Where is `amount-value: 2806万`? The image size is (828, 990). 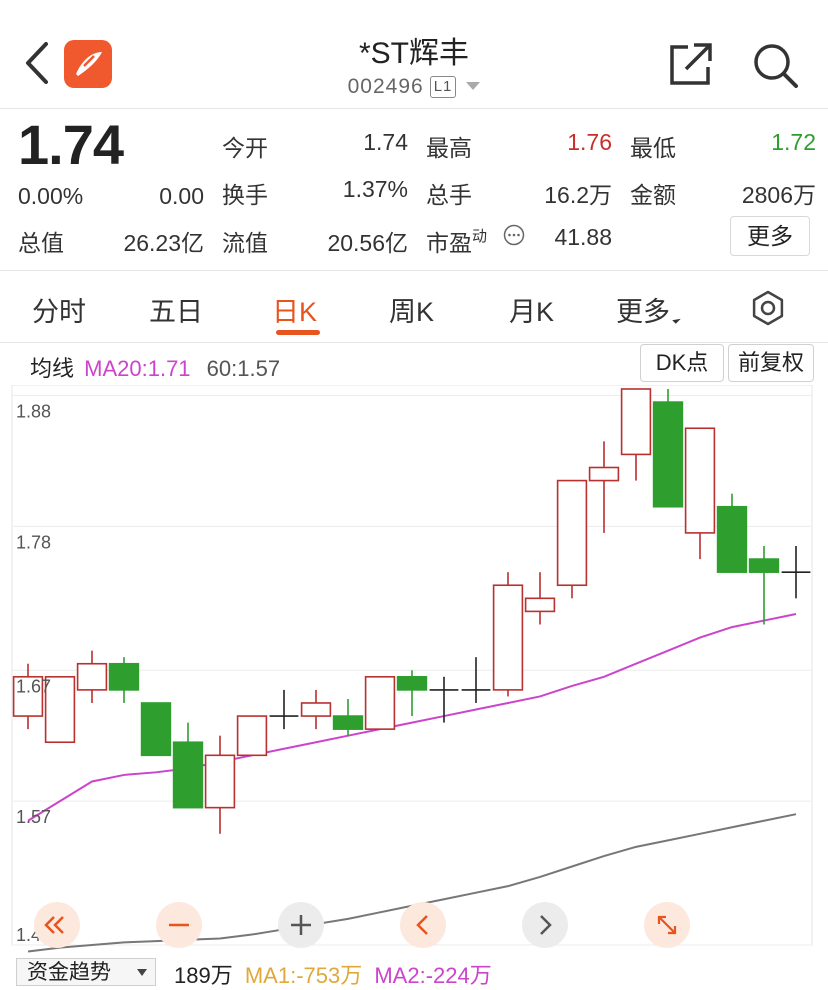
amount-value: 2806万 is located at coordinates (778, 195).